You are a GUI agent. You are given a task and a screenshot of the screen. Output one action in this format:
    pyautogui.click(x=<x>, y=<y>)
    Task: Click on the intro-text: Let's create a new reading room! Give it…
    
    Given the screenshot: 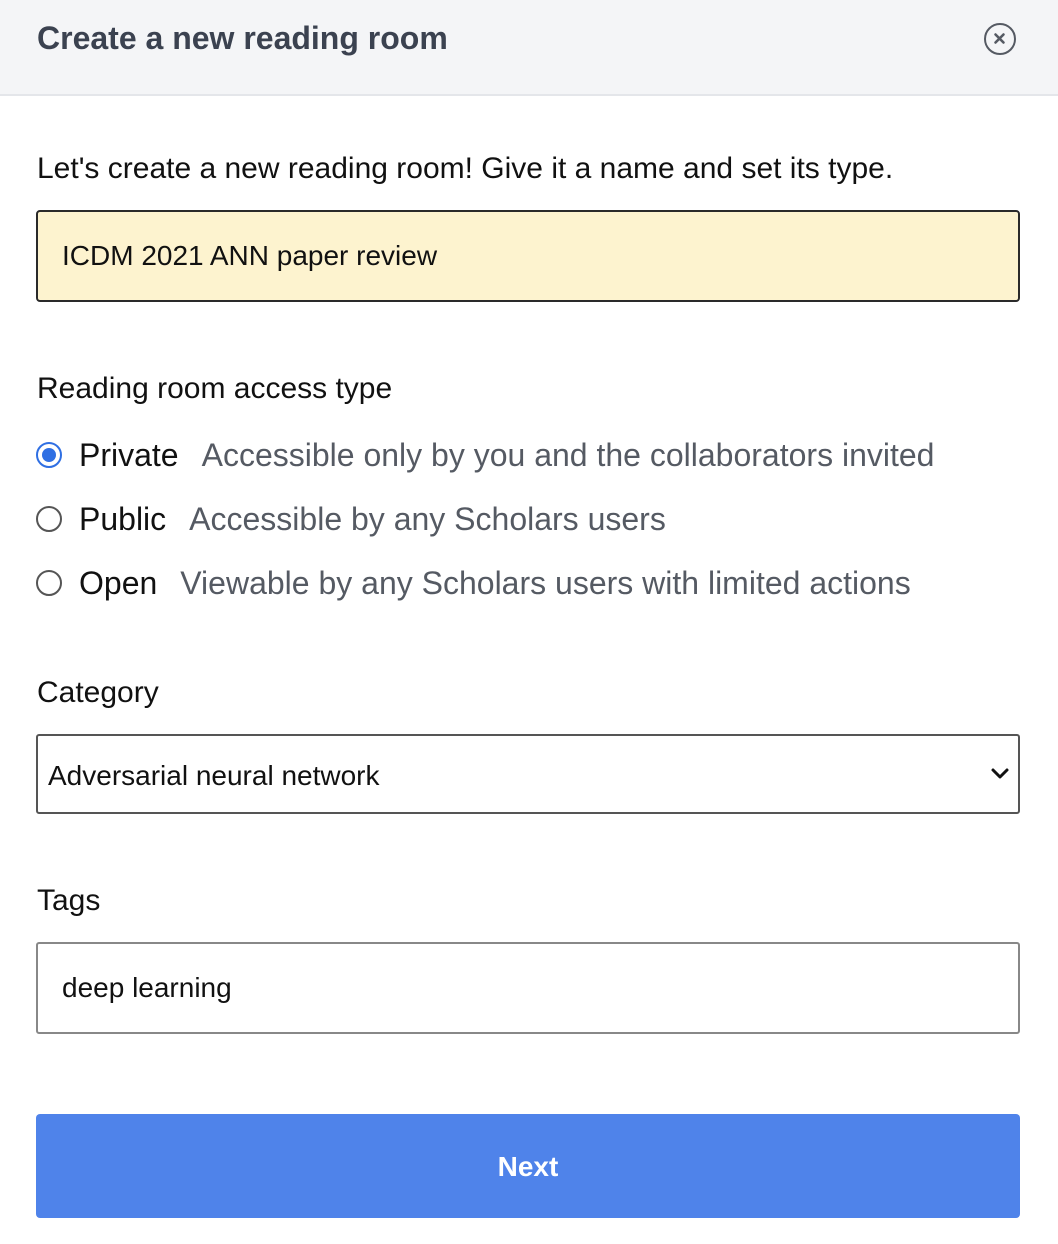 What is the action you would take?
    pyautogui.click(x=465, y=168)
    